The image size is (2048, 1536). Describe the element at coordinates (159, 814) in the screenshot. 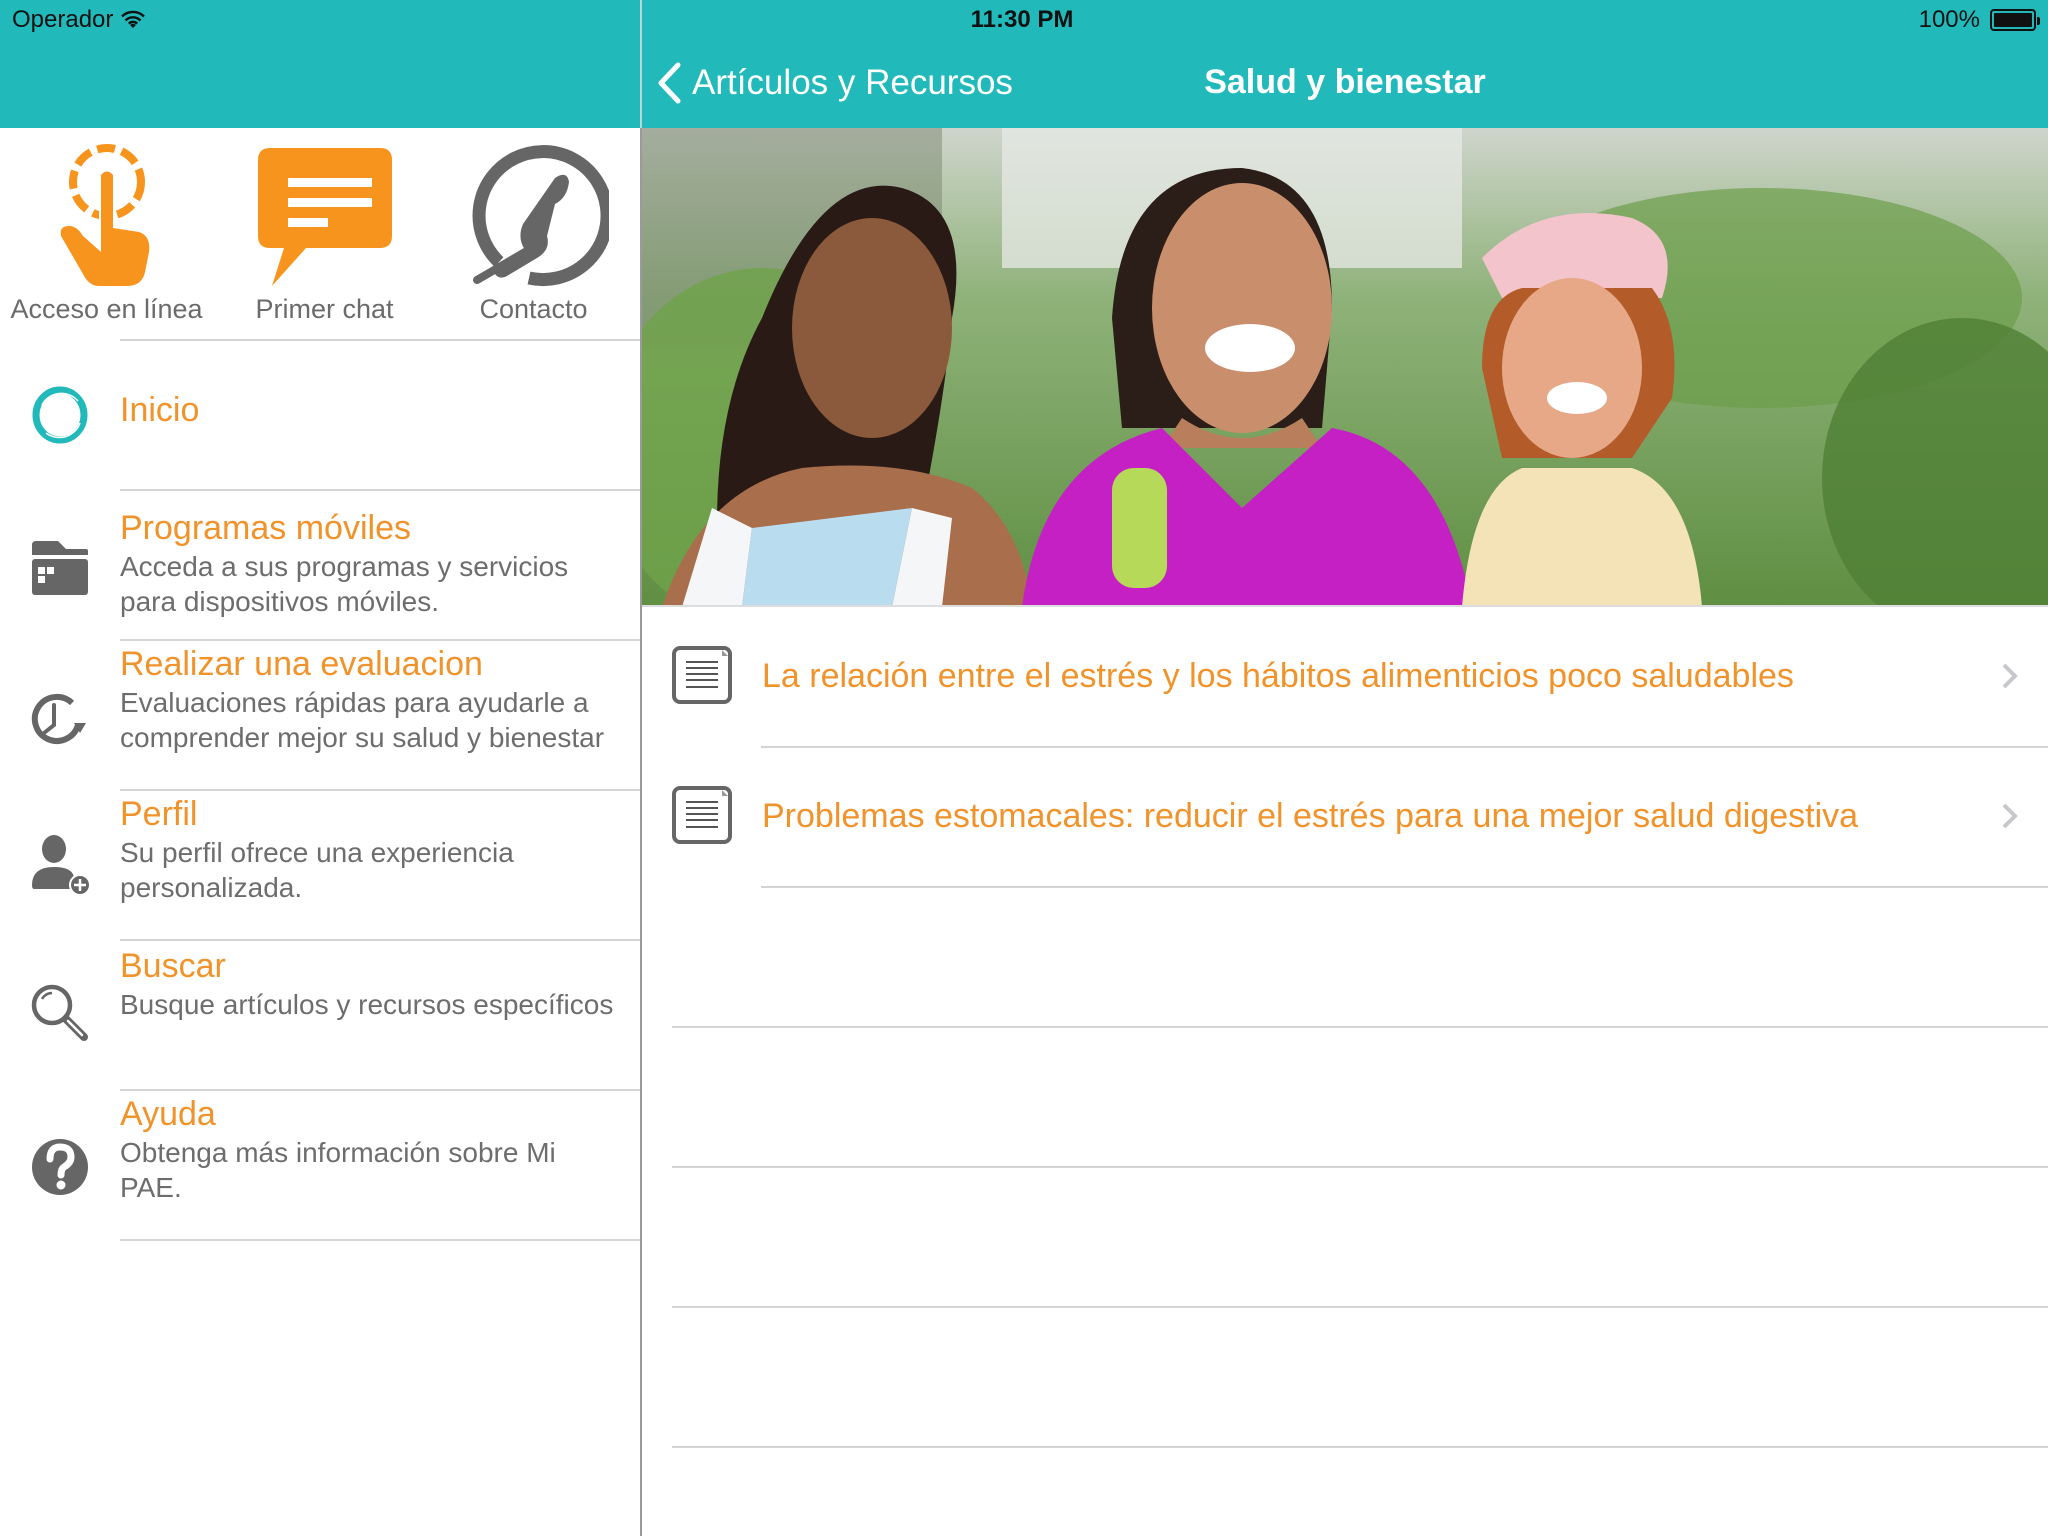

I see `menu-title: Perfil` at that location.